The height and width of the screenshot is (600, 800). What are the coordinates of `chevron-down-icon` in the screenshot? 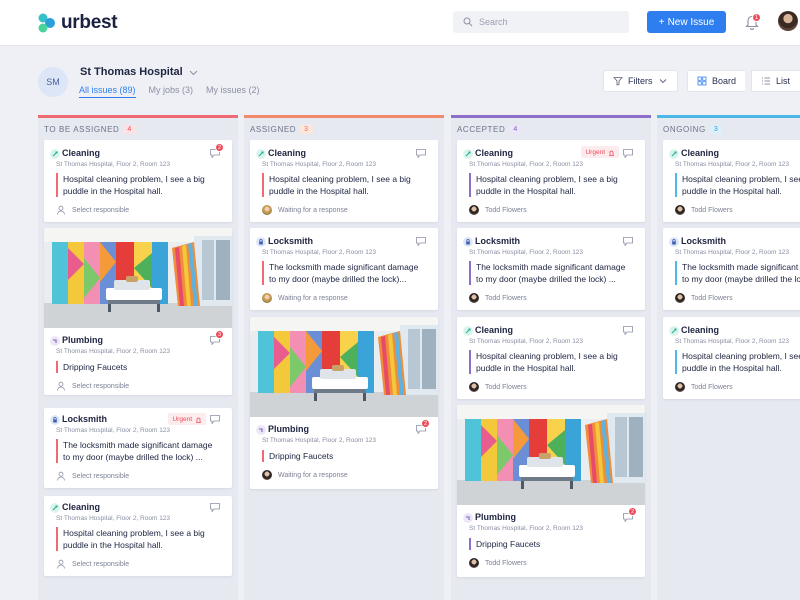 It's located at (662, 81).